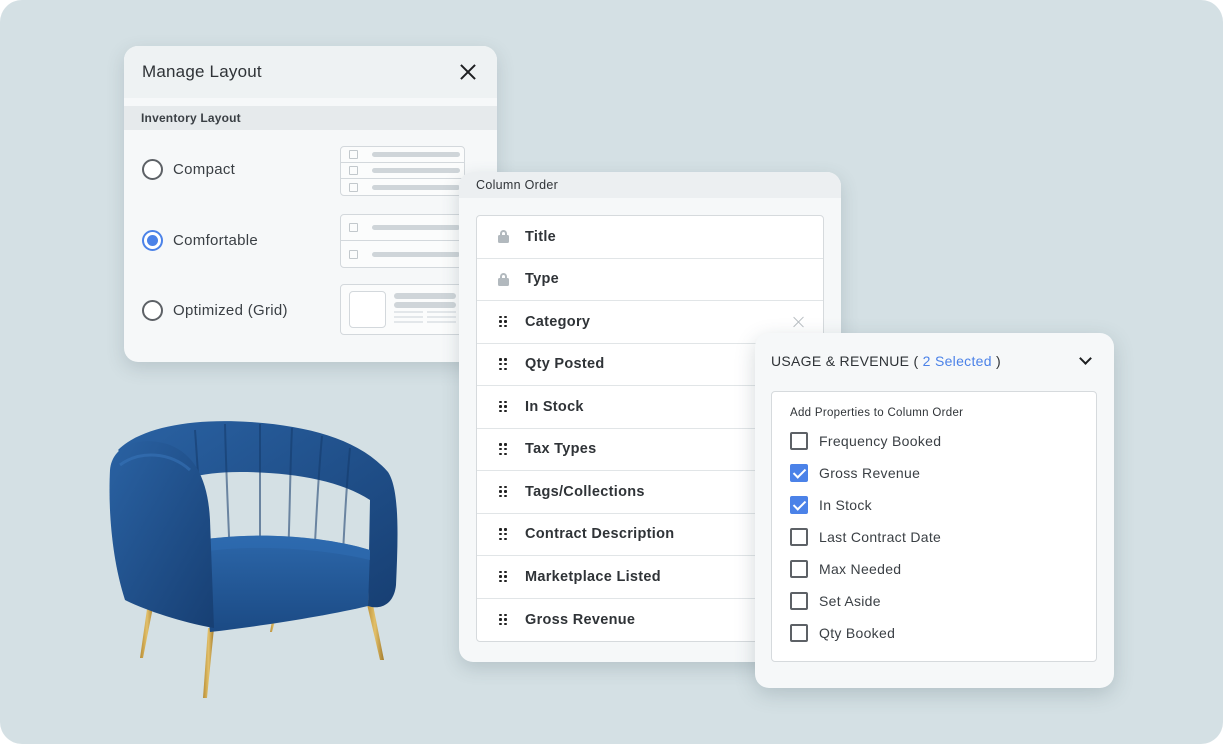 This screenshot has width=1223, height=744. What do you see at coordinates (957, 361) in the screenshot?
I see `selected-count: 2 Selected` at bounding box center [957, 361].